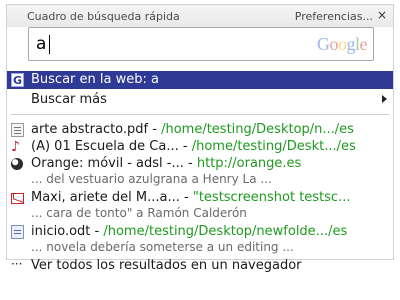  Describe the element at coordinates (103, 16) in the screenshot. I see `window-title: Cuadro de búsqueda rápida` at that location.